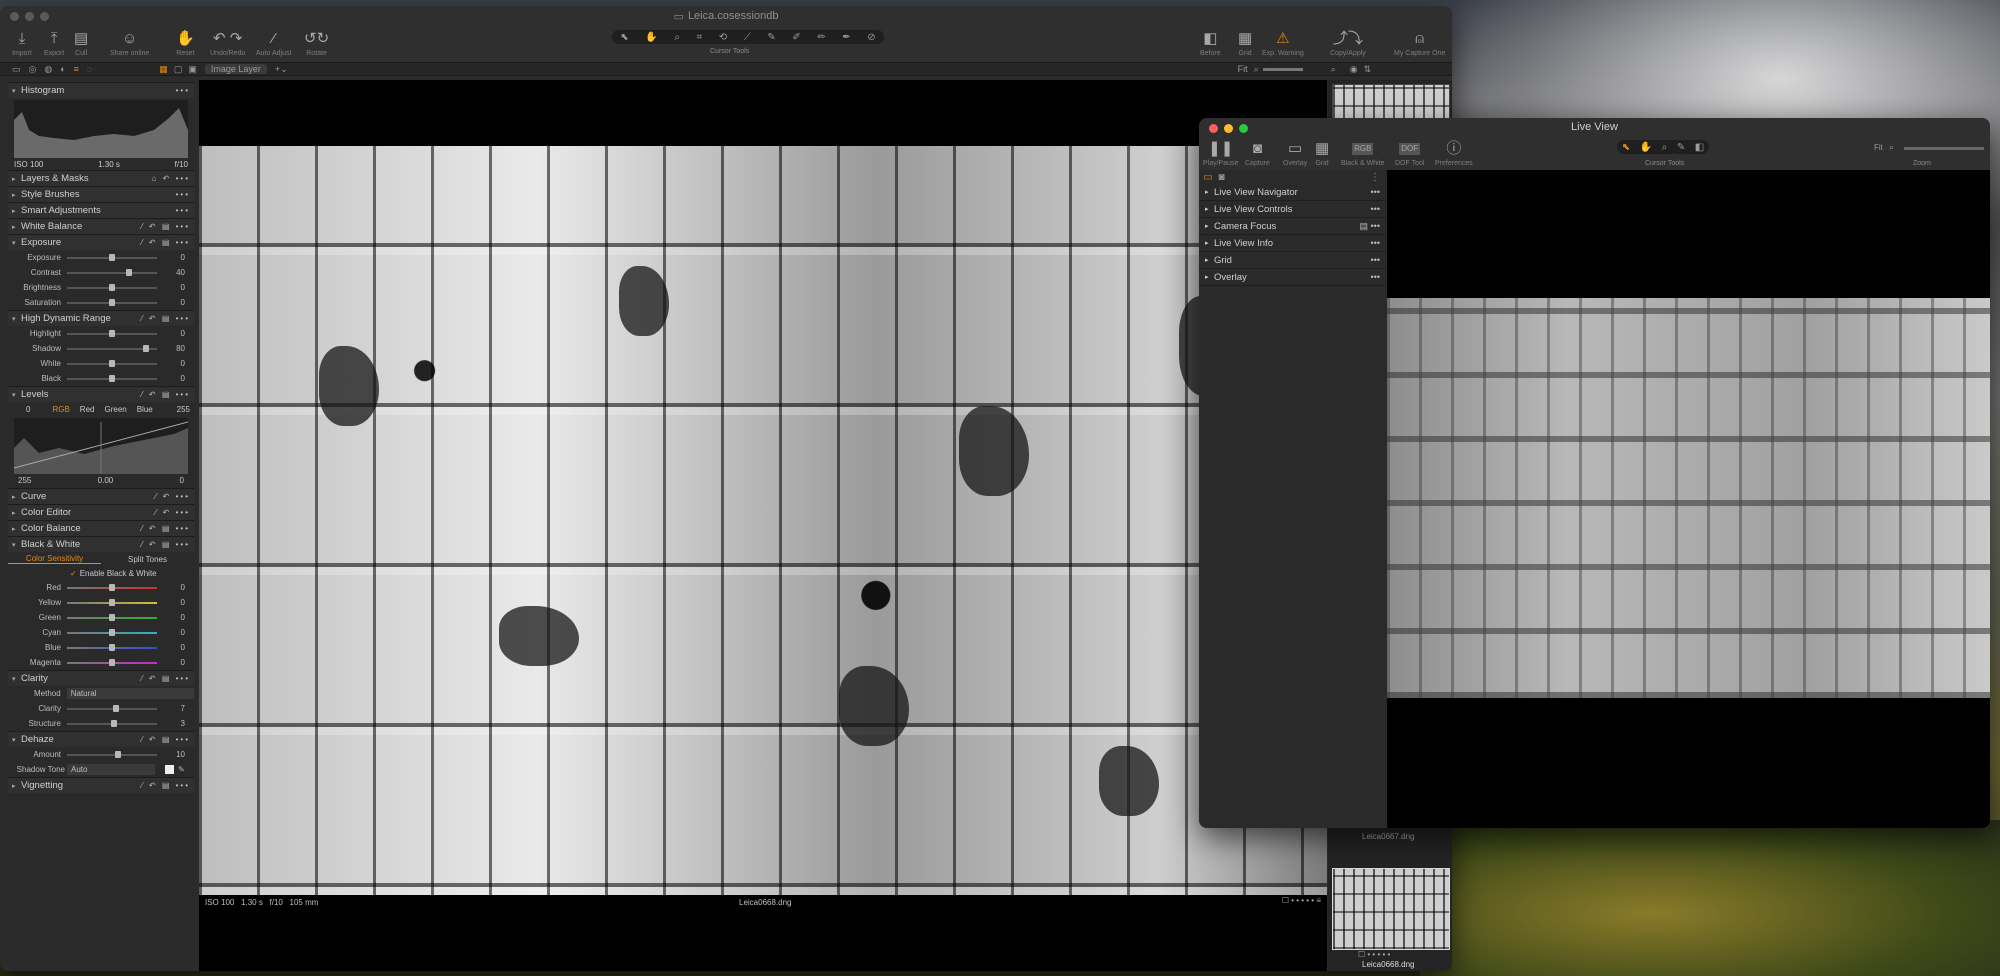 The height and width of the screenshot is (976, 2000). I want to click on slider-value: 40, so click(171, 272).